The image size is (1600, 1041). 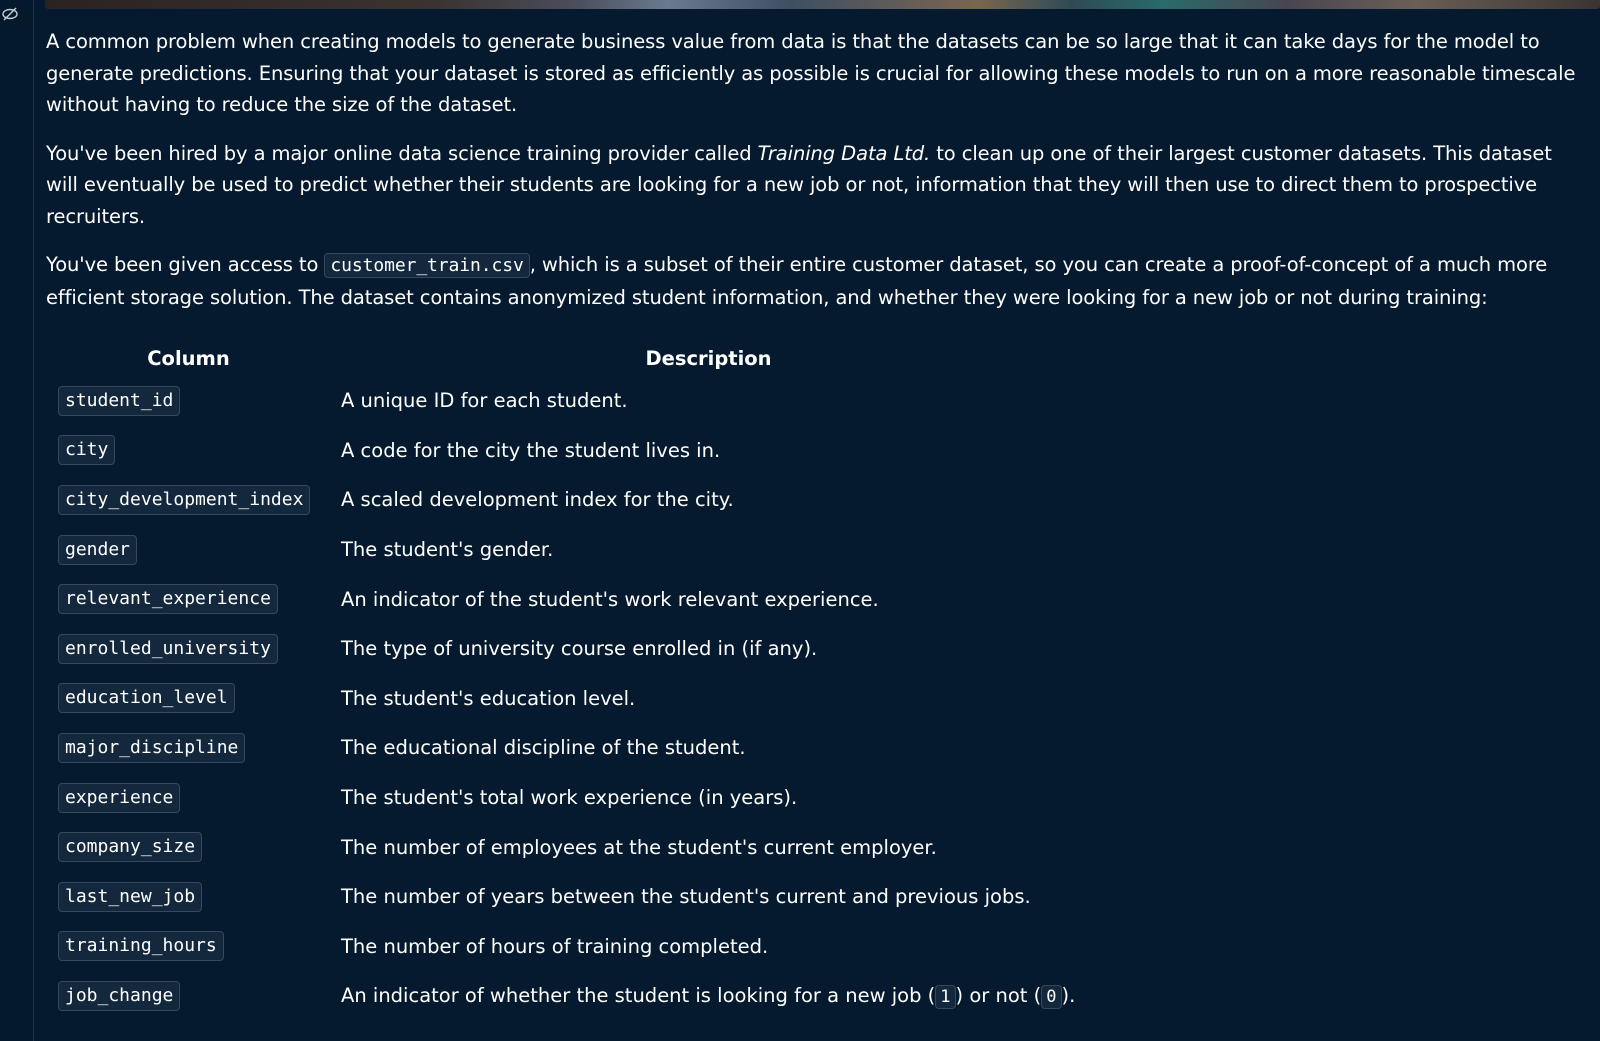 I want to click on table-row: gender The student's gender., so click(x=566, y=550).